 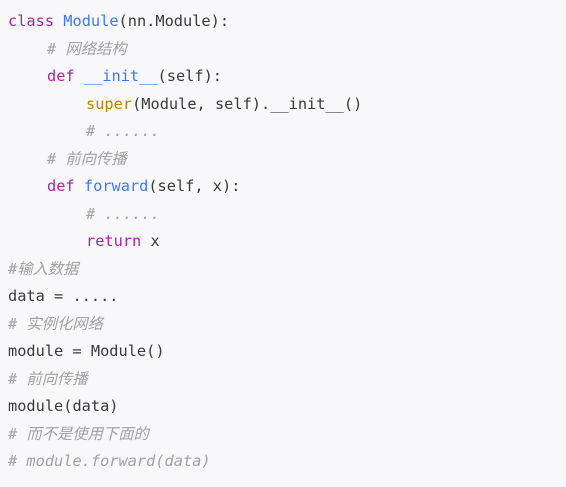 I want to click on code-line-super-call: super(Module, self).__init__(), so click(x=287, y=105).